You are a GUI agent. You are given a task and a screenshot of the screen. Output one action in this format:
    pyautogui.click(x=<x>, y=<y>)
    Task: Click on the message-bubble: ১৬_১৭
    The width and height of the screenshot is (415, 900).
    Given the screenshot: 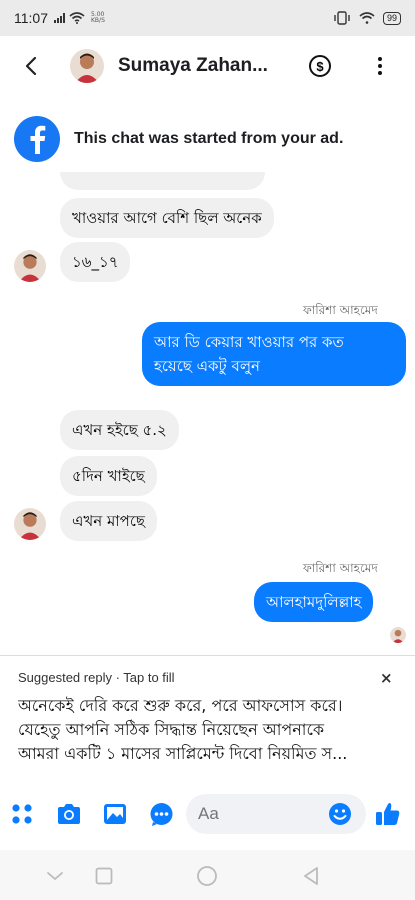 What is the action you would take?
    pyautogui.click(x=95, y=262)
    